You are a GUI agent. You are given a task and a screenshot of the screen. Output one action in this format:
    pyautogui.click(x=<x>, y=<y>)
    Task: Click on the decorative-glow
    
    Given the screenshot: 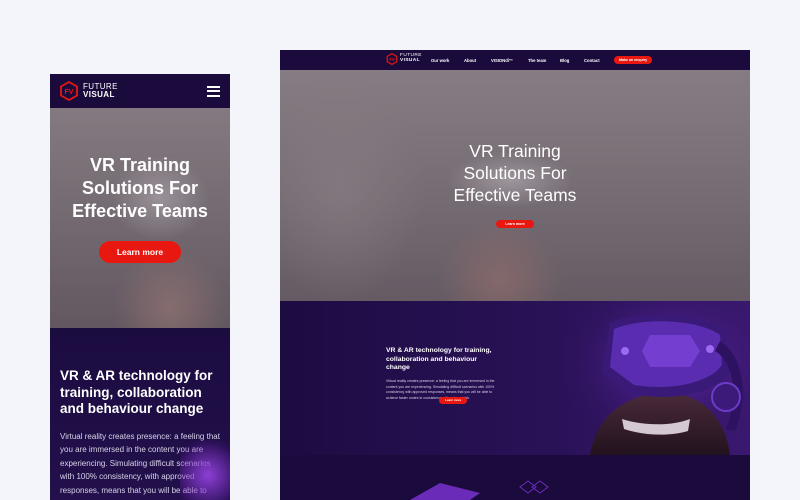 What is the action you would take?
    pyautogui.click(x=205, y=470)
    